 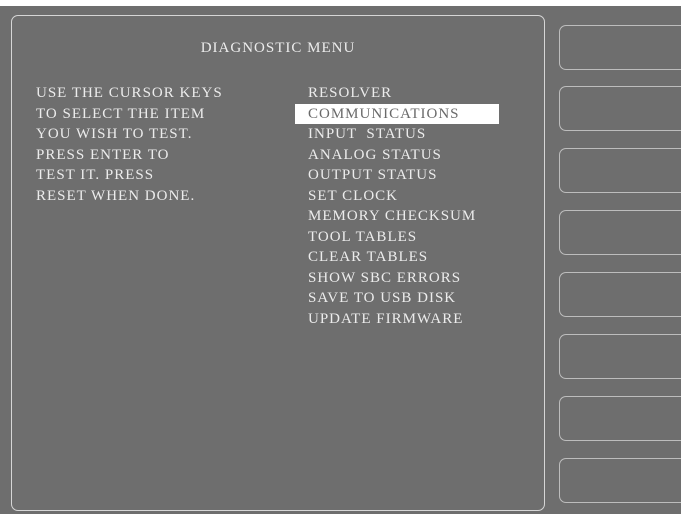 What do you see at coordinates (340, 3) in the screenshot?
I see `top-border` at bounding box center [340, 3].